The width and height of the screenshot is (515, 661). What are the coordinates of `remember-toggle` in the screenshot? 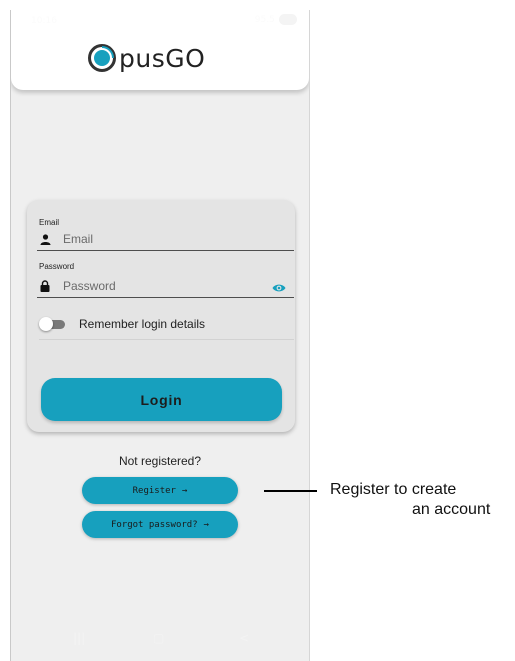 It's located at (52, 324).